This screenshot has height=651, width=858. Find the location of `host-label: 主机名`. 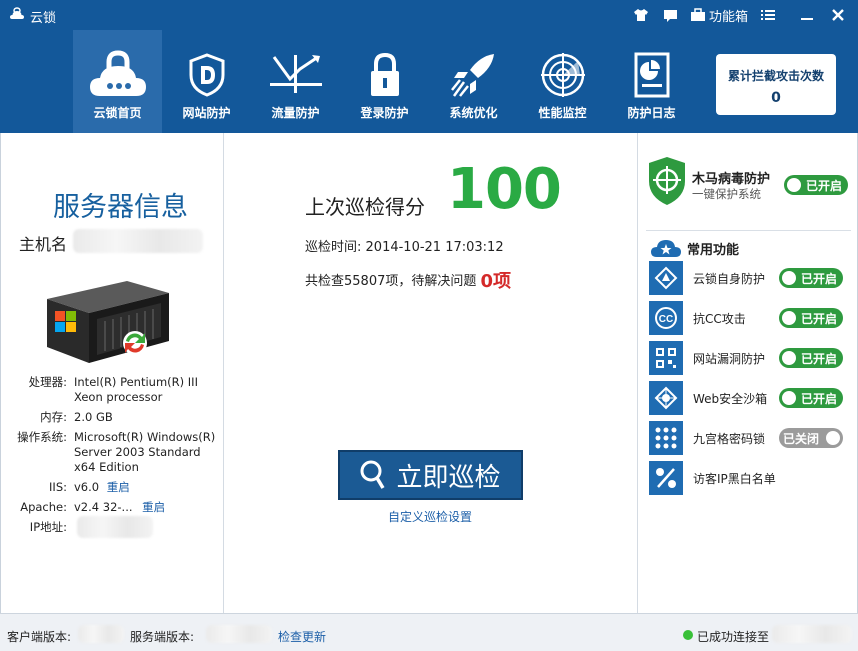

host-label: 主机名 is located at coordinates (43, 244).